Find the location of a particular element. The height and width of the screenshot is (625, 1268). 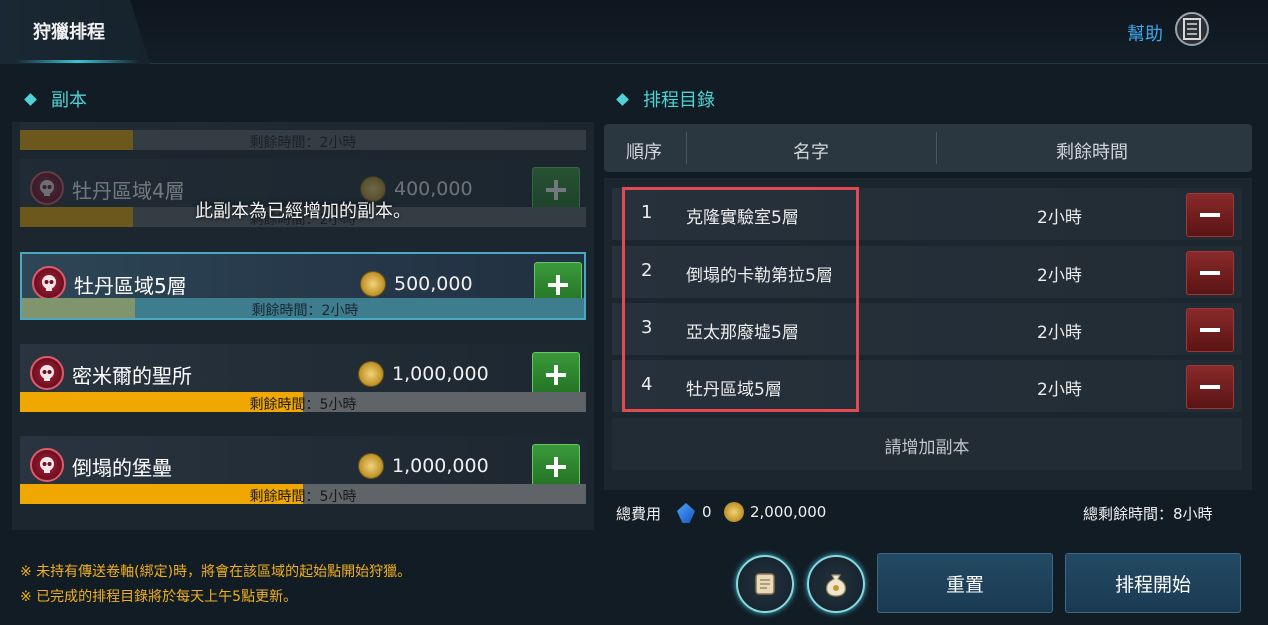

schedule-table-header: 順序 名字 剩餘時間 is located at coordinates (928, 148).